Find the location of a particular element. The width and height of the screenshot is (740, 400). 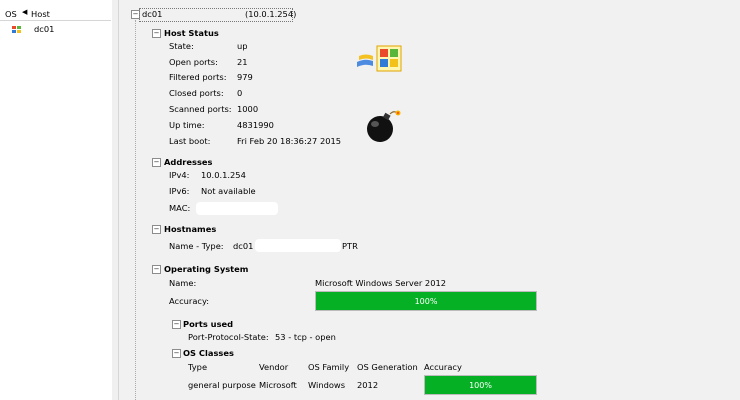

ports-used-collapse-toggle: − is located at coordinates (176, 324).